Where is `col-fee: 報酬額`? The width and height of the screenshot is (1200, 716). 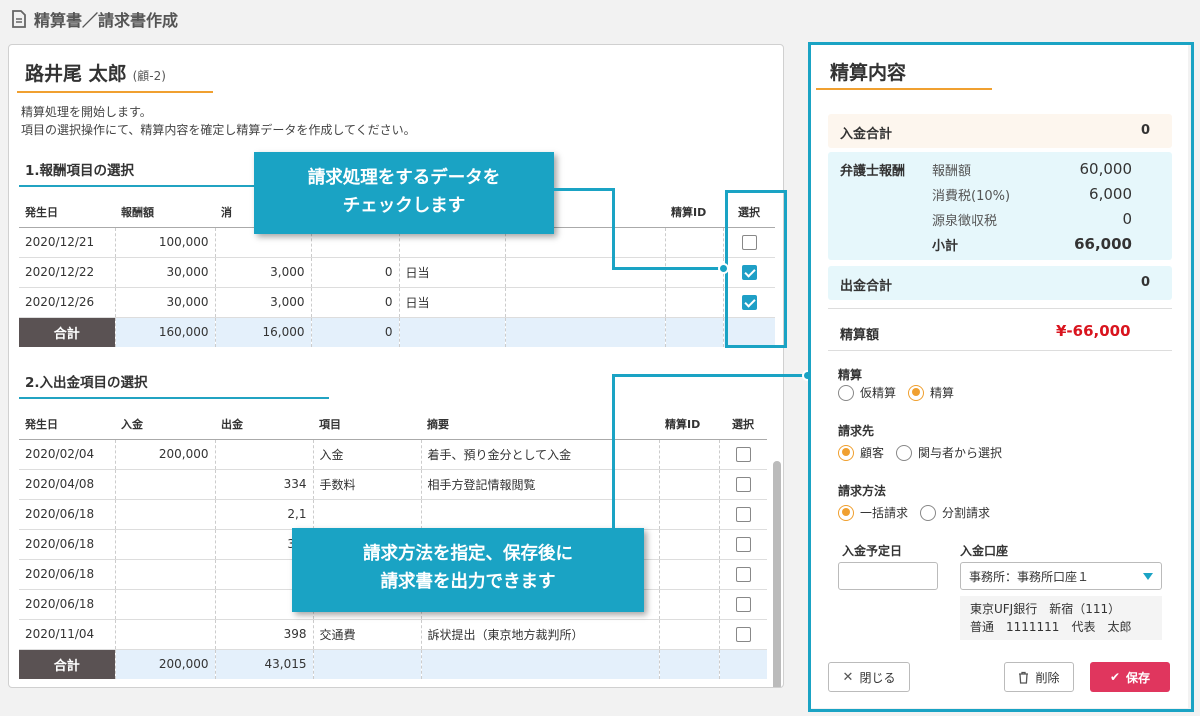
col-fee: 報酬額 is located at coordinates (165, 212).